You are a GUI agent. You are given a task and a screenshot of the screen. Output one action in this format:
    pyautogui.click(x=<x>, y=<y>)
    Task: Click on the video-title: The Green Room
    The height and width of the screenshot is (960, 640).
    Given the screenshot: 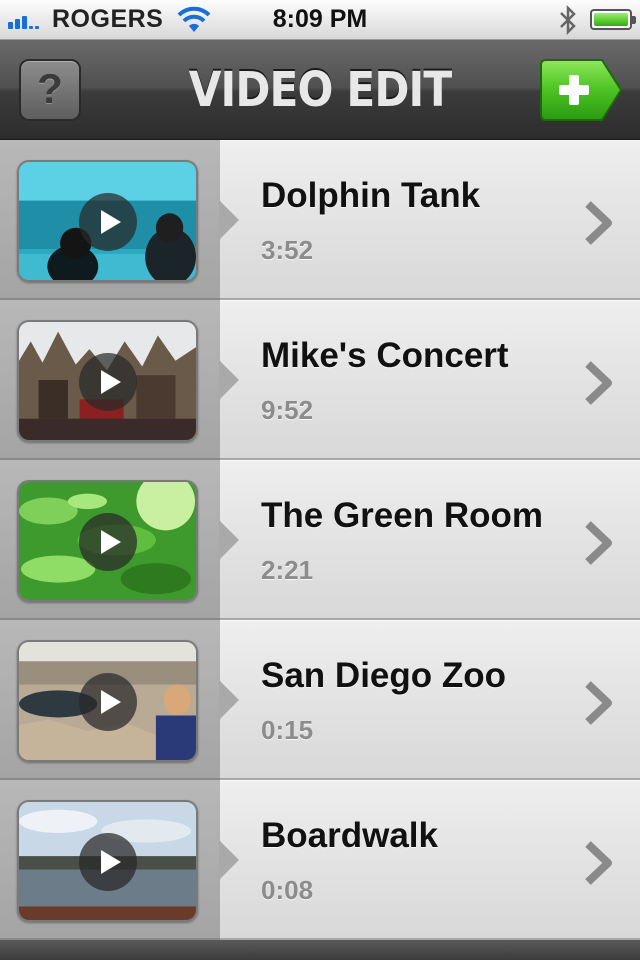 What is the action you would take?
    pyautogui.click(x=402, y=515)
    